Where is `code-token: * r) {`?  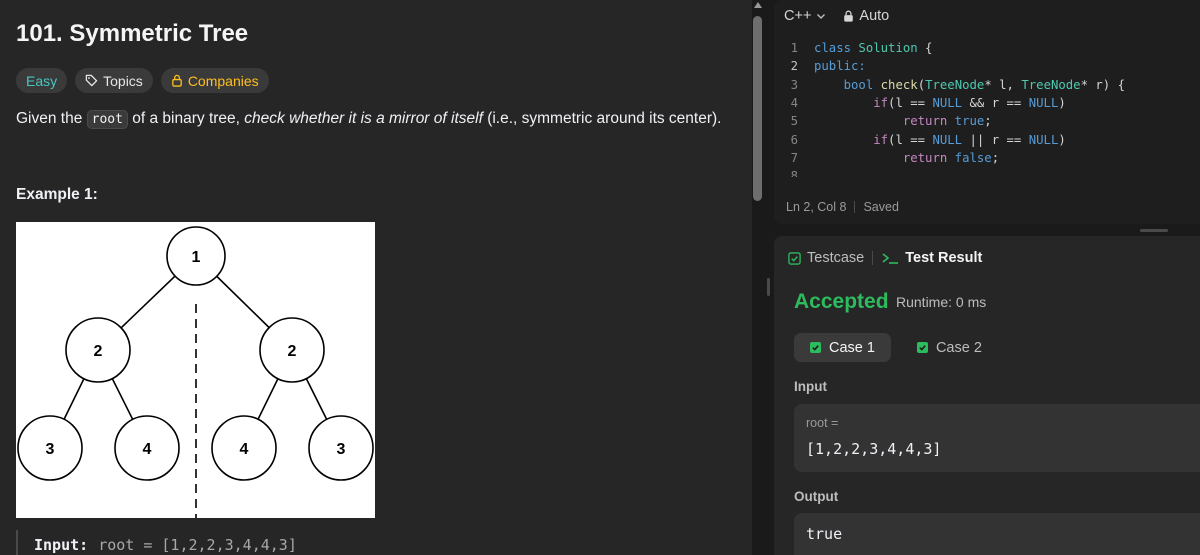 code-token: * r) { is located at coordinates (1103, 84).